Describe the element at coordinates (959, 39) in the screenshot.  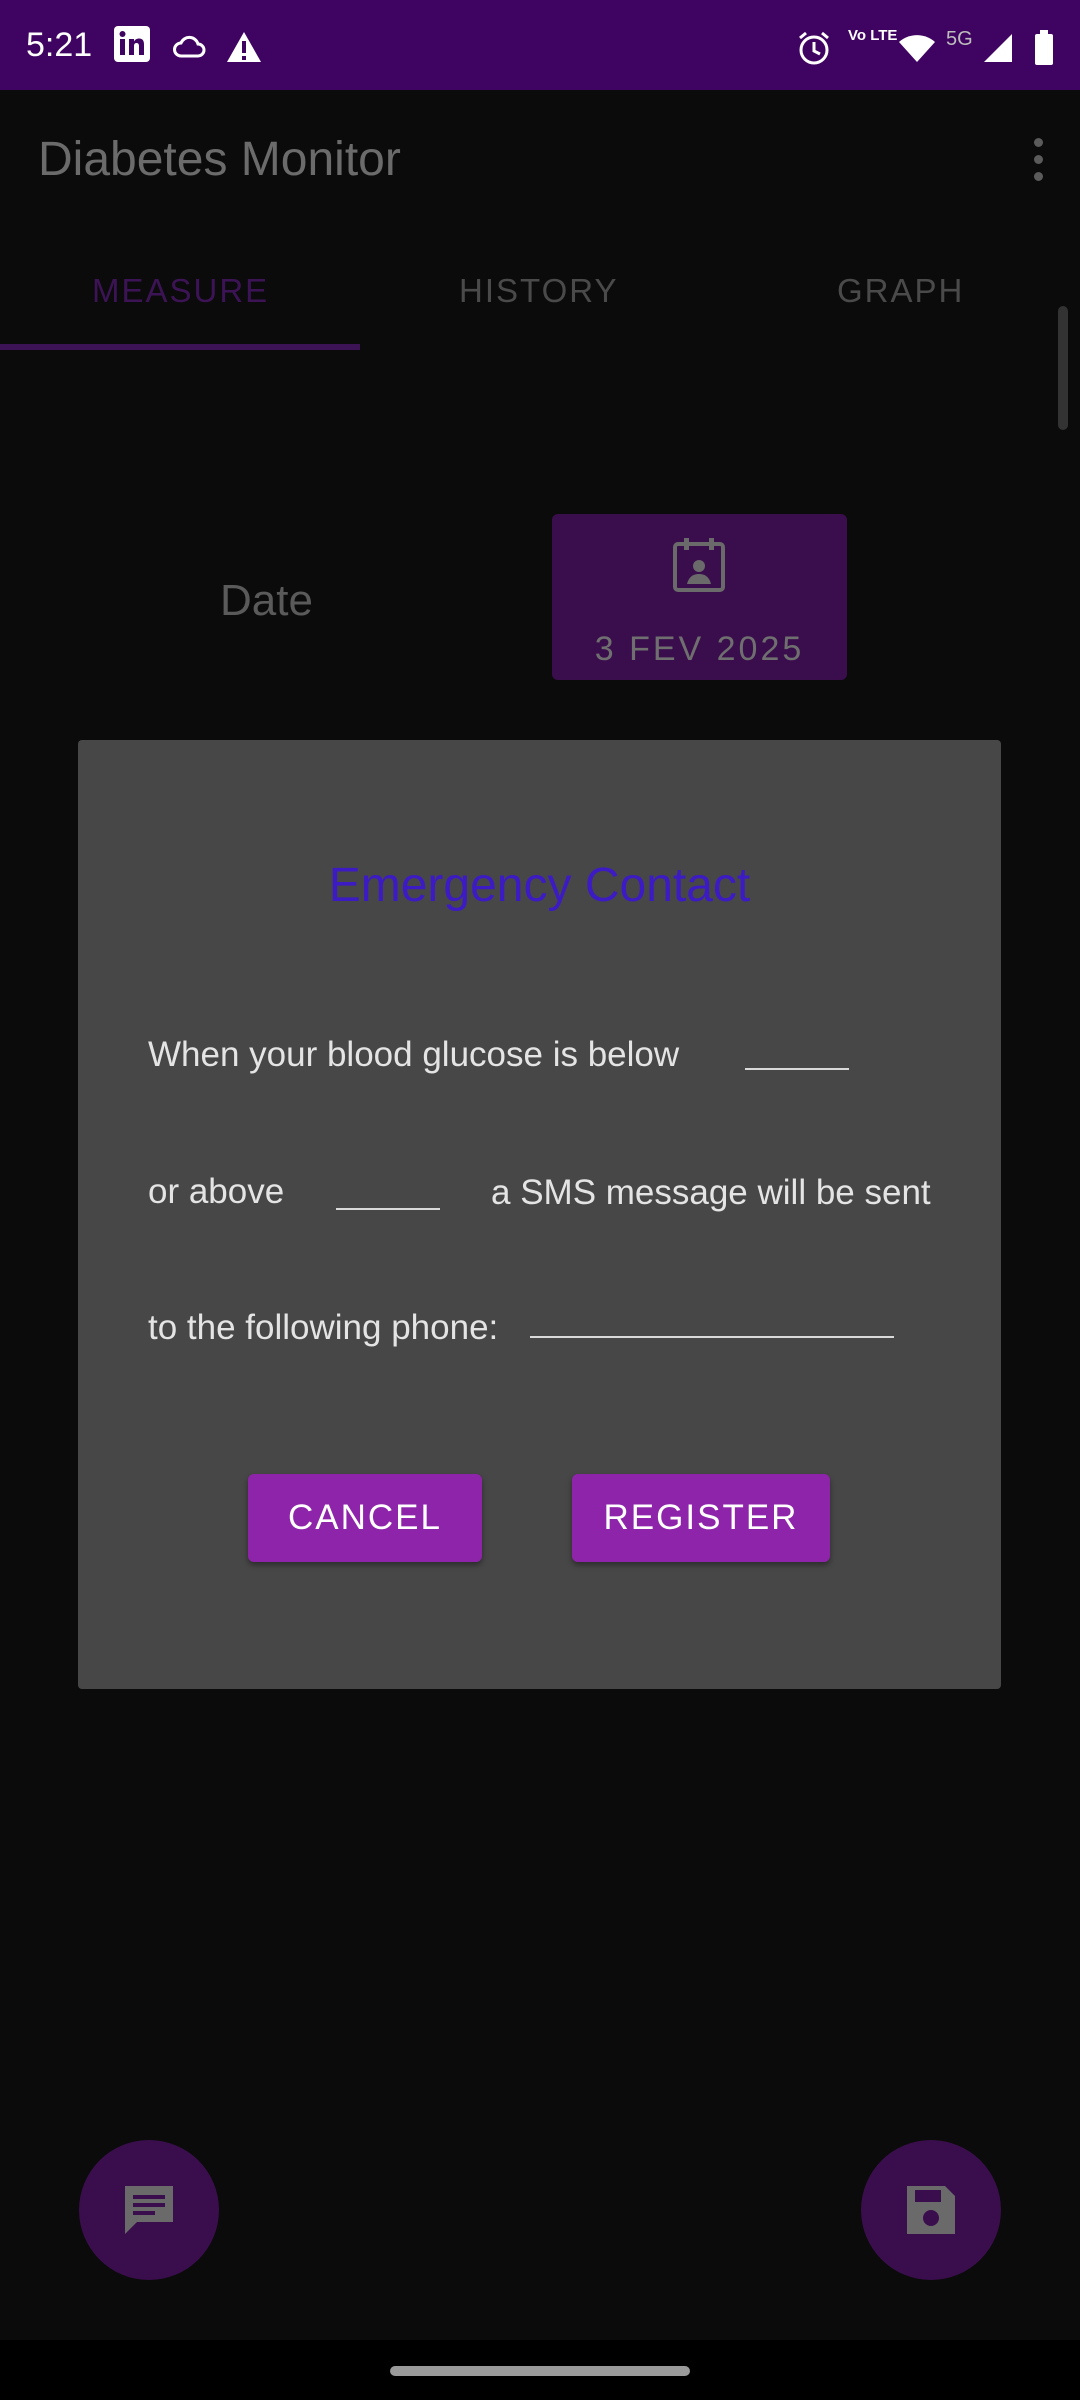
I see `5g-icon: 5G` at that location.